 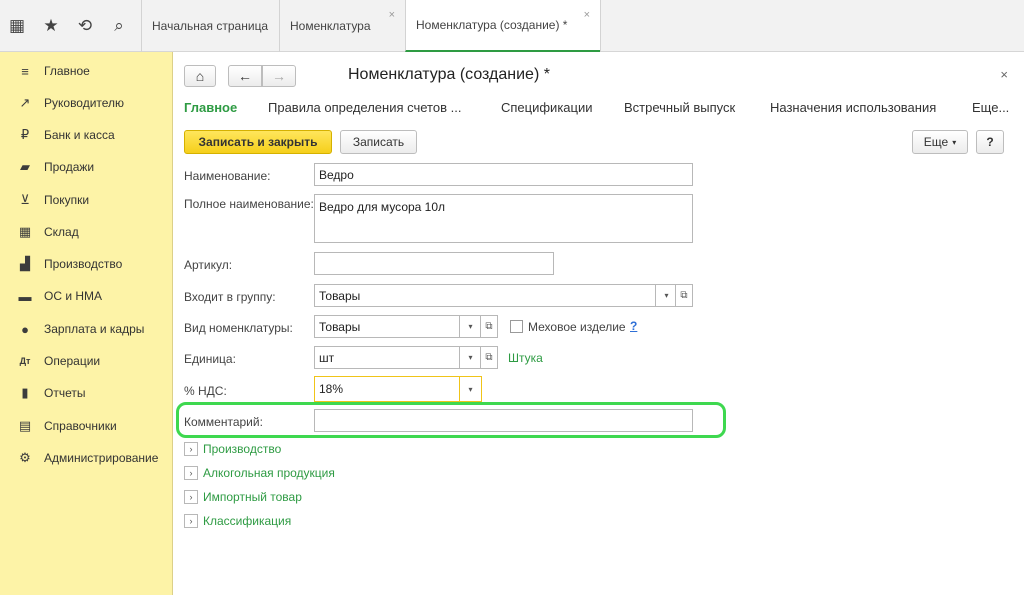 I want to click on home-button: ⌂, so click(x=200, y=76).